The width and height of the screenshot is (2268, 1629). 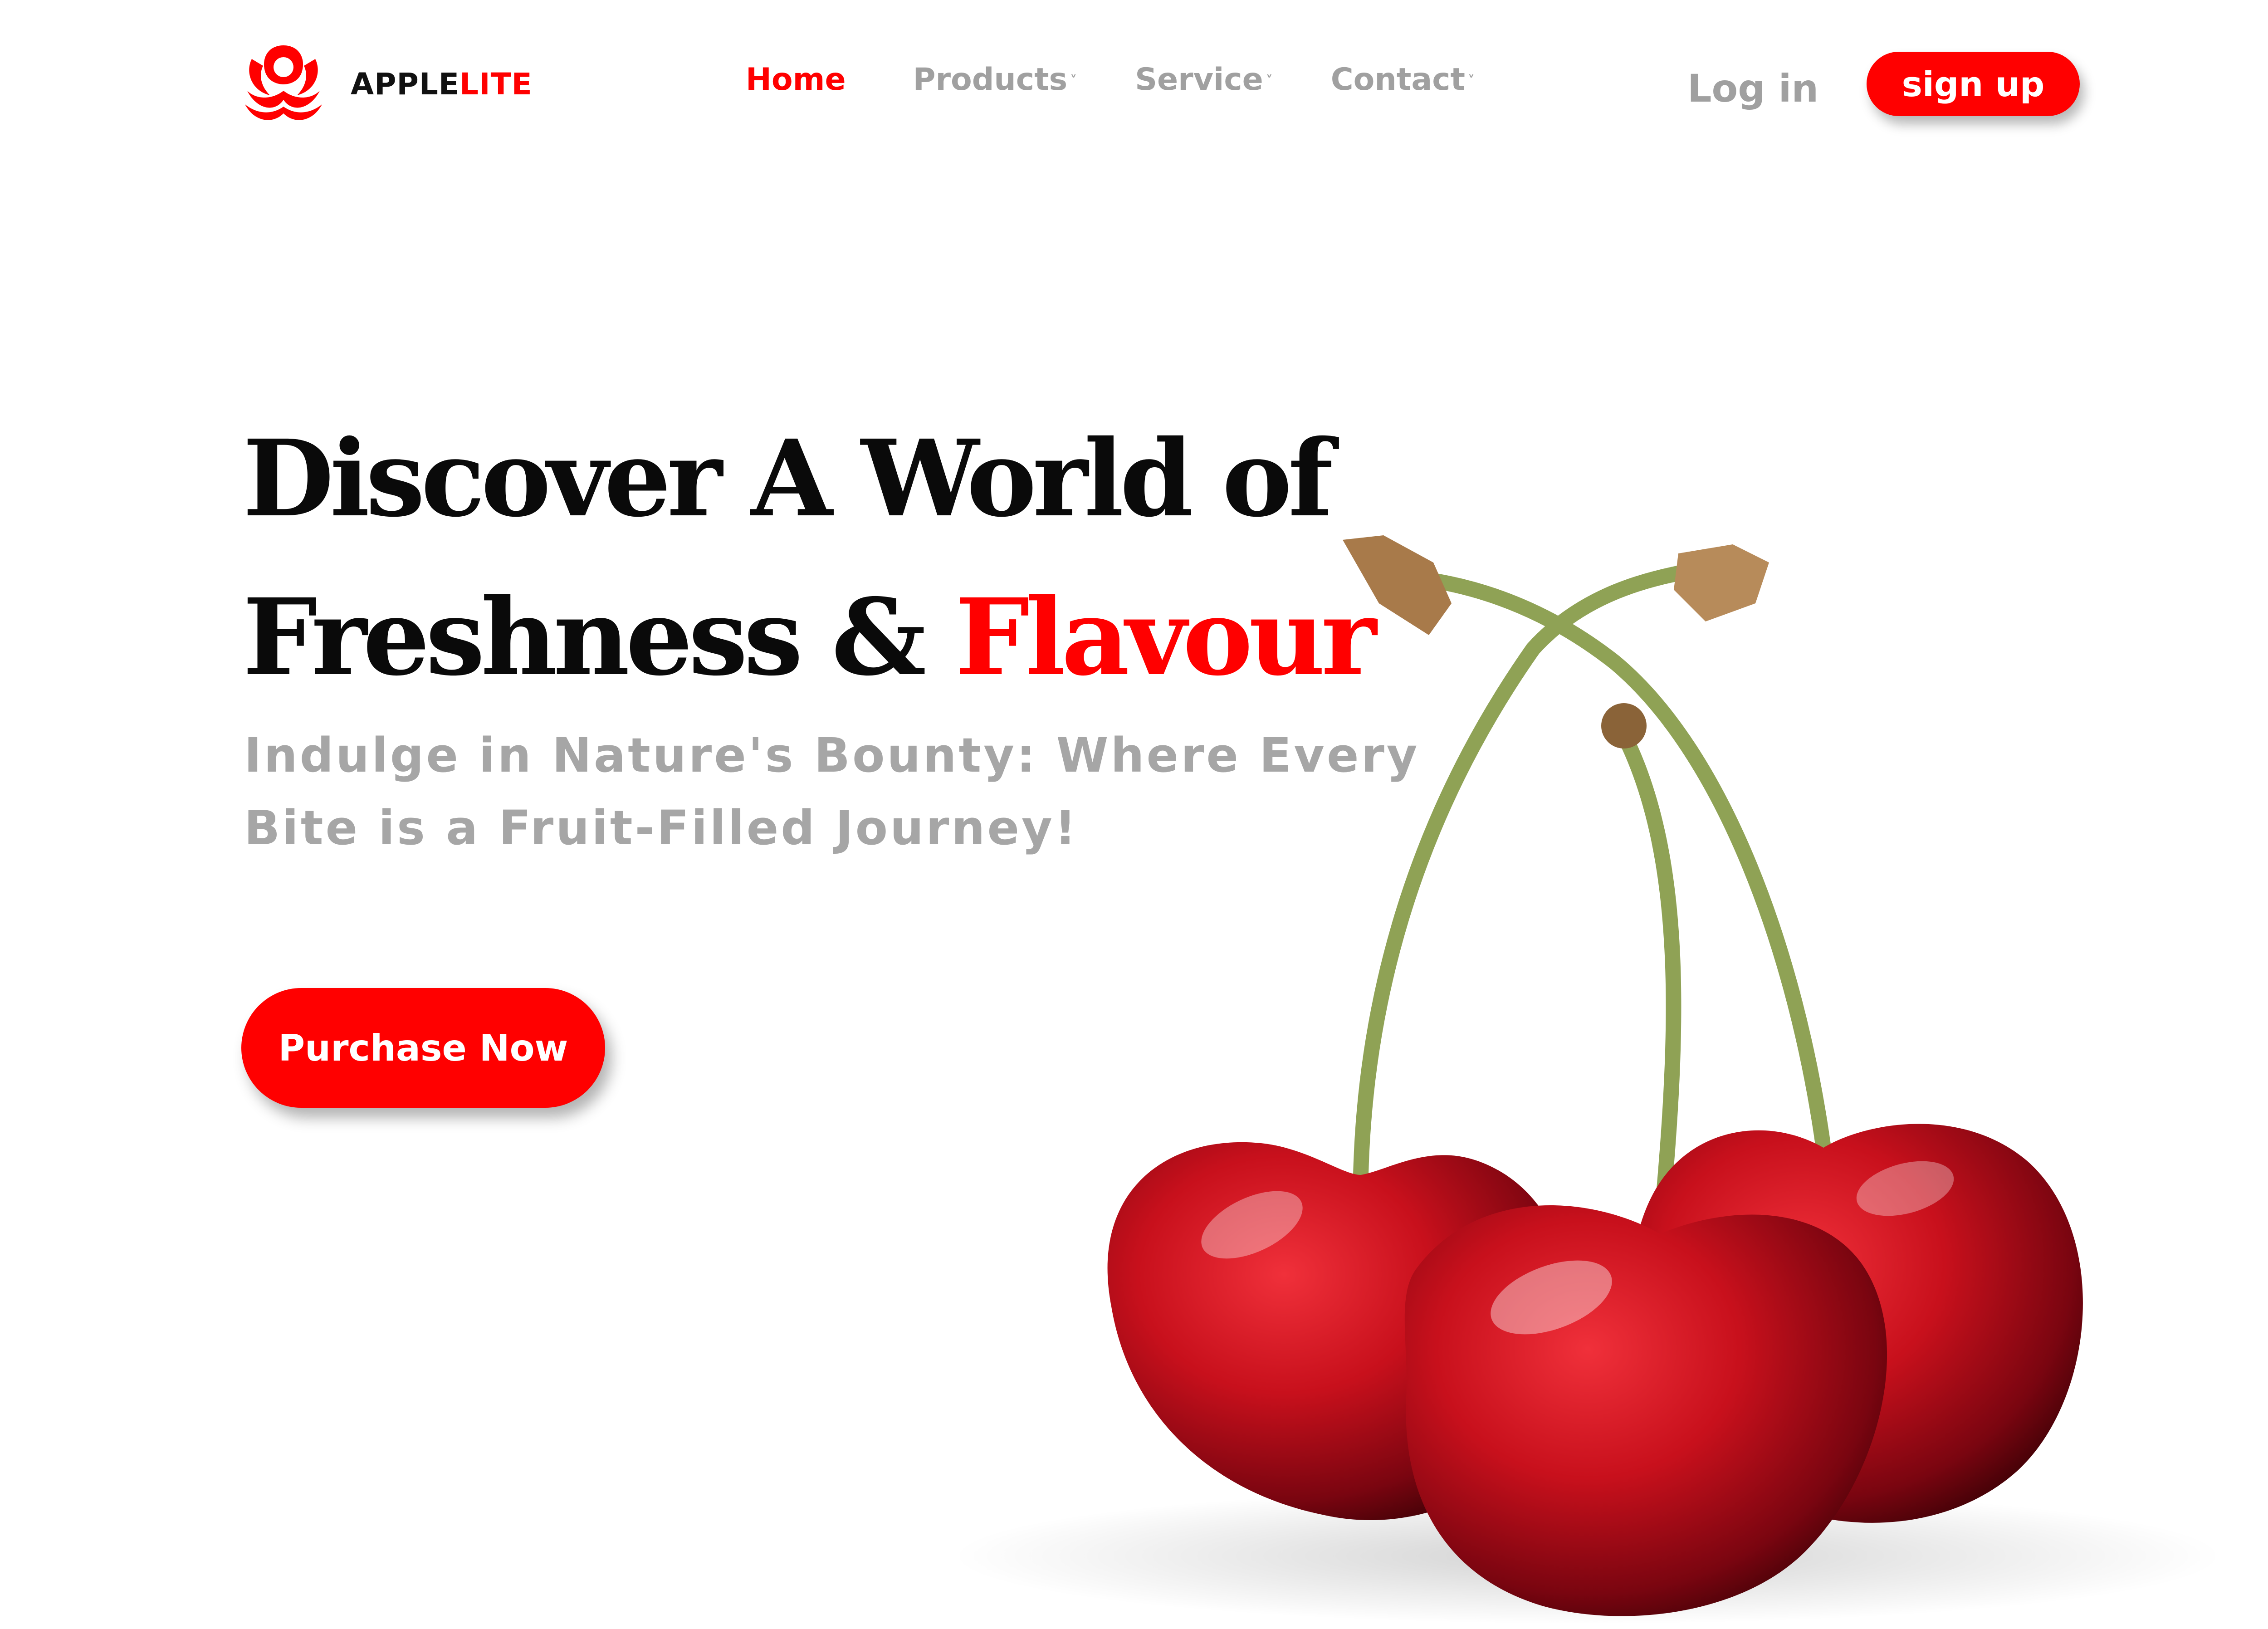 I want to click on purchase-now-button: Purchase Now, so click(x=423, y=1048).